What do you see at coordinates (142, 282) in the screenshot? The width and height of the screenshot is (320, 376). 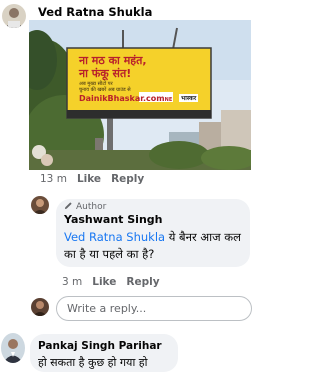 I see `reply-reply-button: Reply` at bounding box center [142, 282].